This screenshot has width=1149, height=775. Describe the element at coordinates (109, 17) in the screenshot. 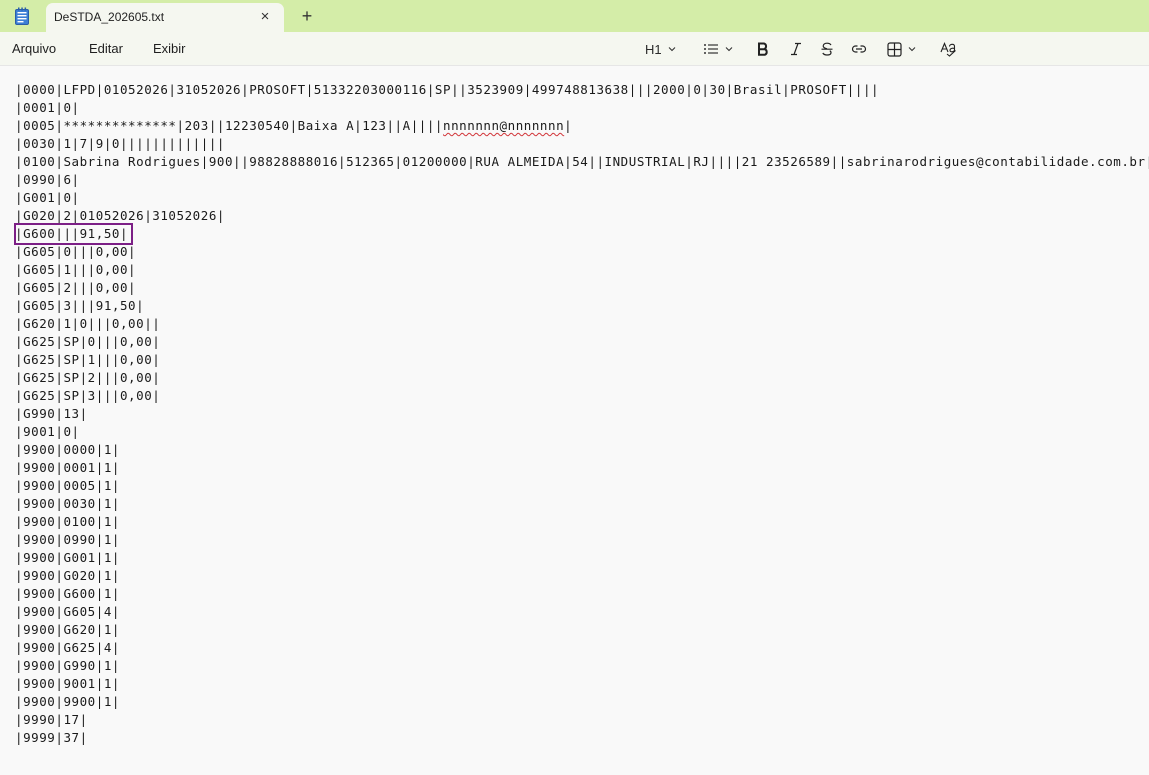

I see `tab-title: DeSTDA_202605.txt` at that location.